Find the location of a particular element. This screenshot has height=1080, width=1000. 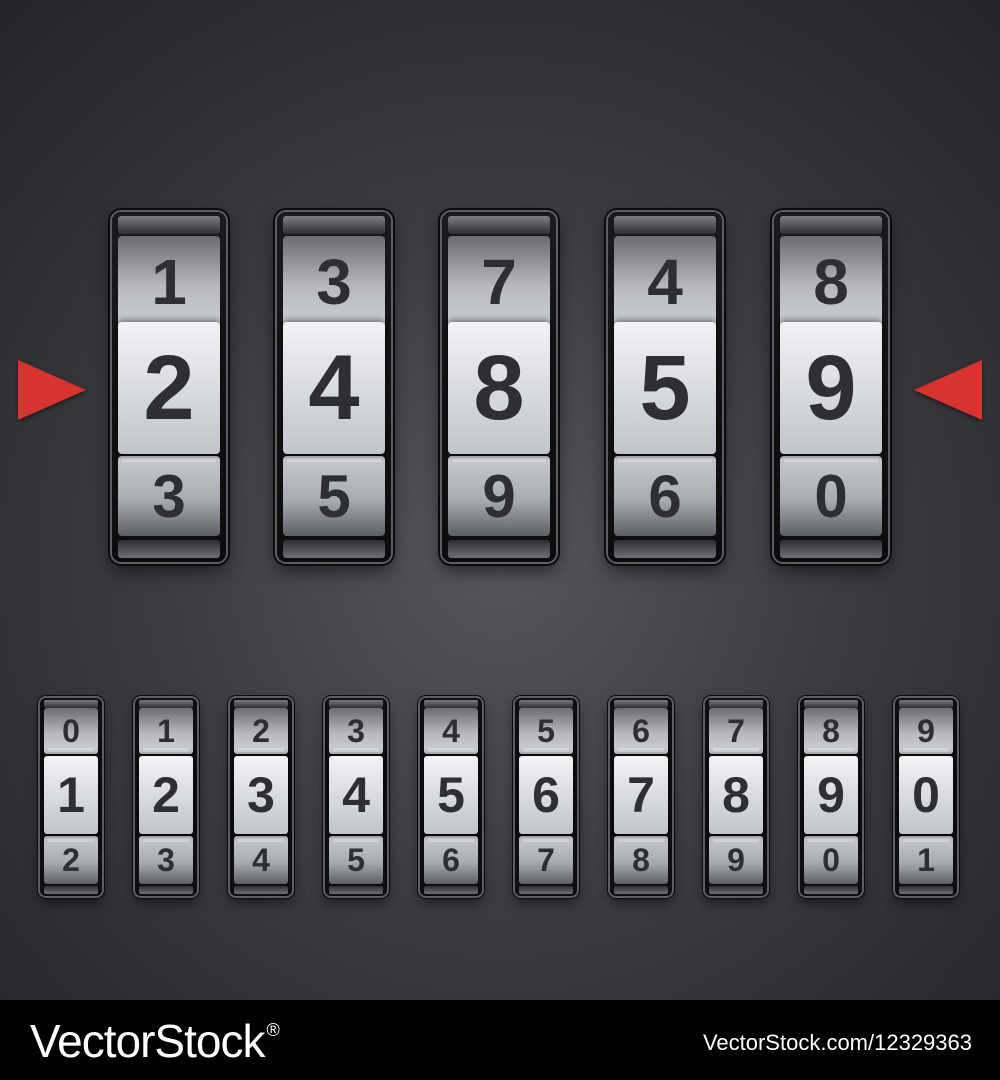

wheel-digit-below: 2 is located at coordinates (71, 860).